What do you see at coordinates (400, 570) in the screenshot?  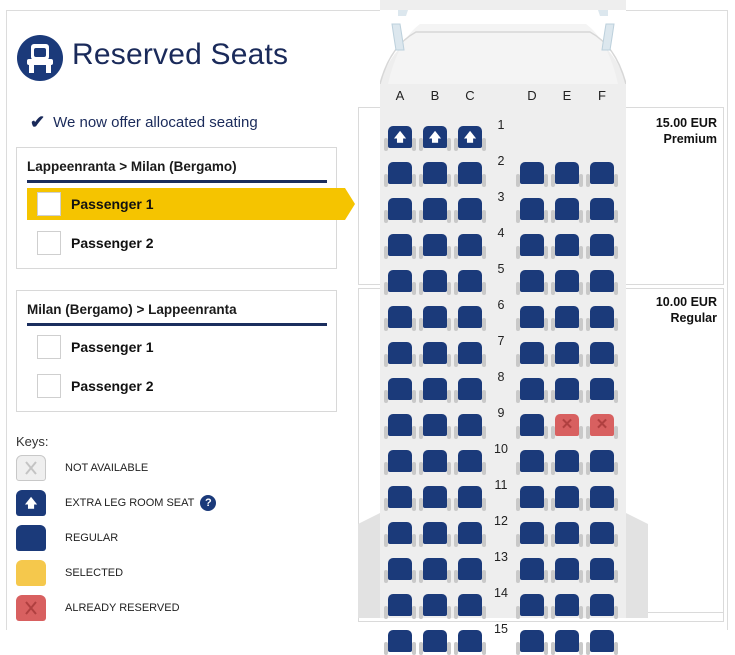 I see `seat-13a` at bounding box center [400, 570].